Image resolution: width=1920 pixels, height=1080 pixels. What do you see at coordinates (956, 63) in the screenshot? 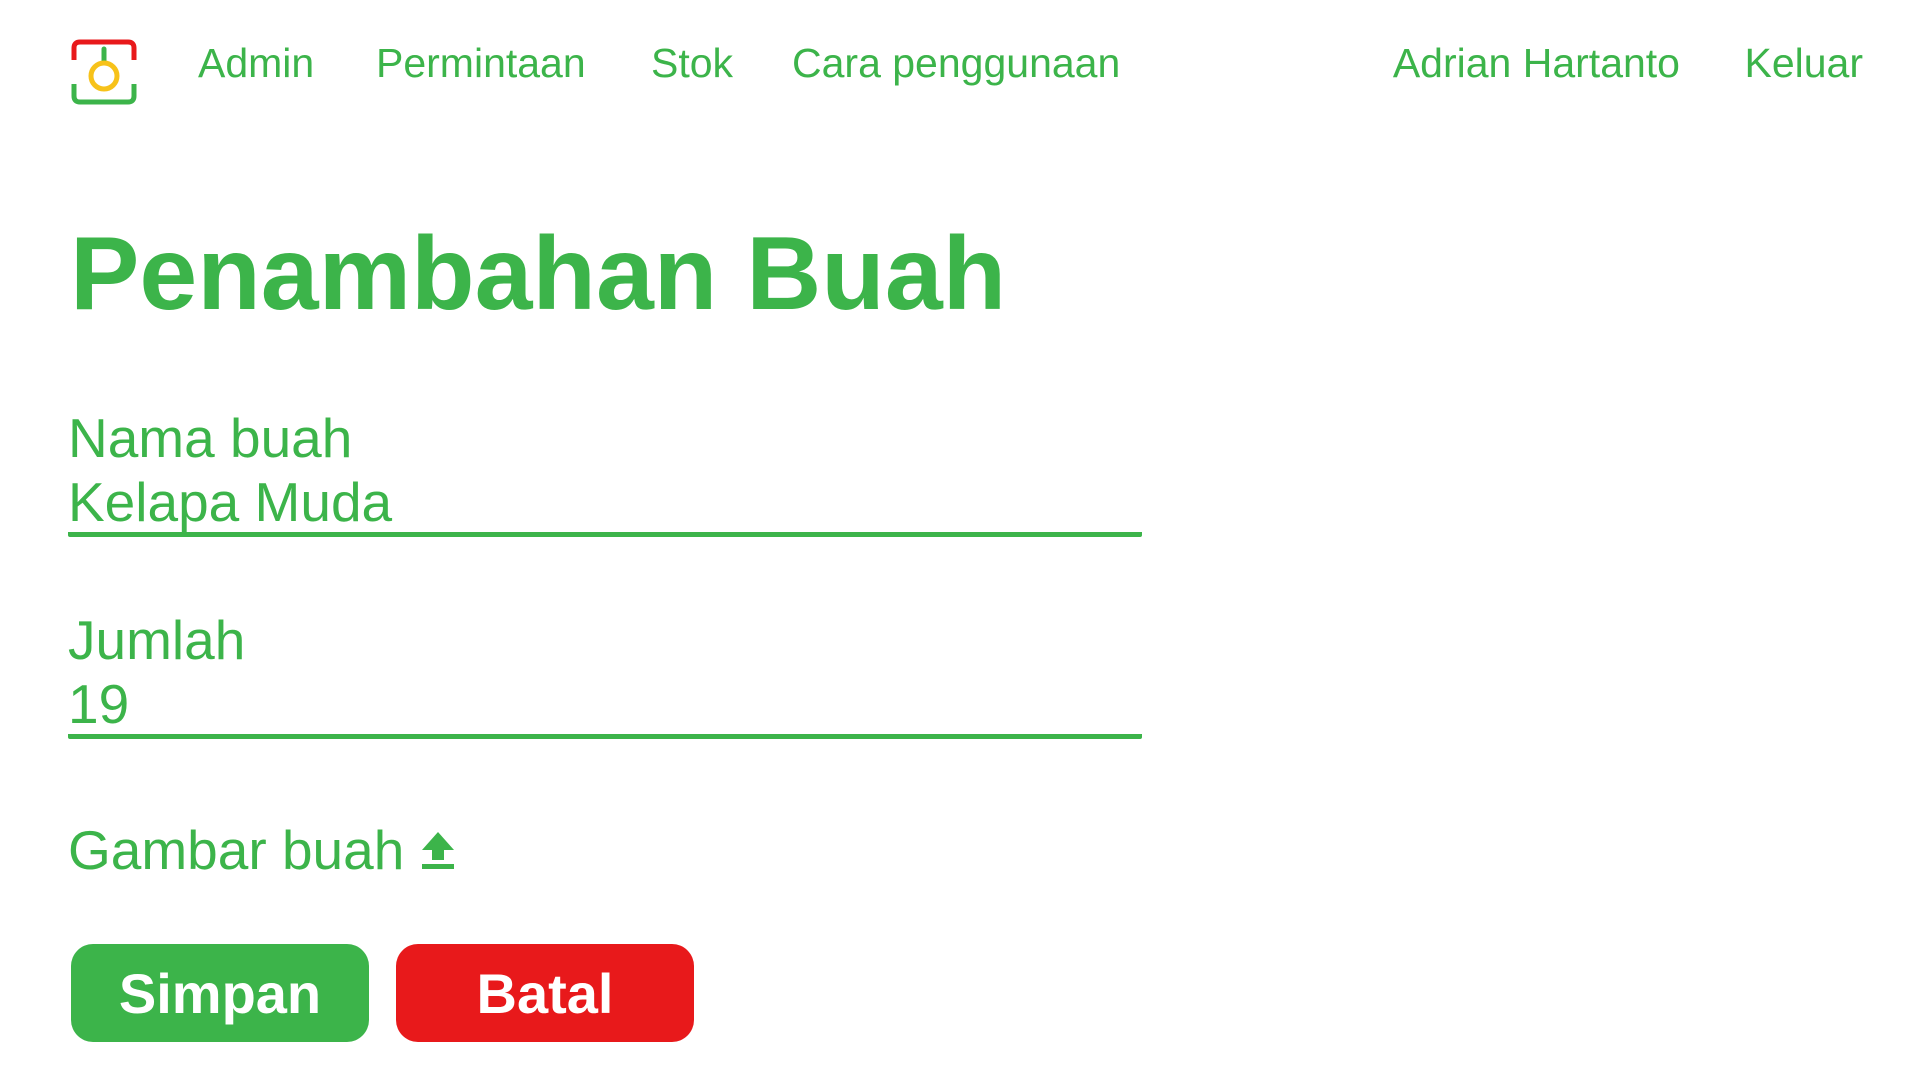
I see `nav-link-how-to-use: Cara penggunaan` at bounding box center [956, 63].